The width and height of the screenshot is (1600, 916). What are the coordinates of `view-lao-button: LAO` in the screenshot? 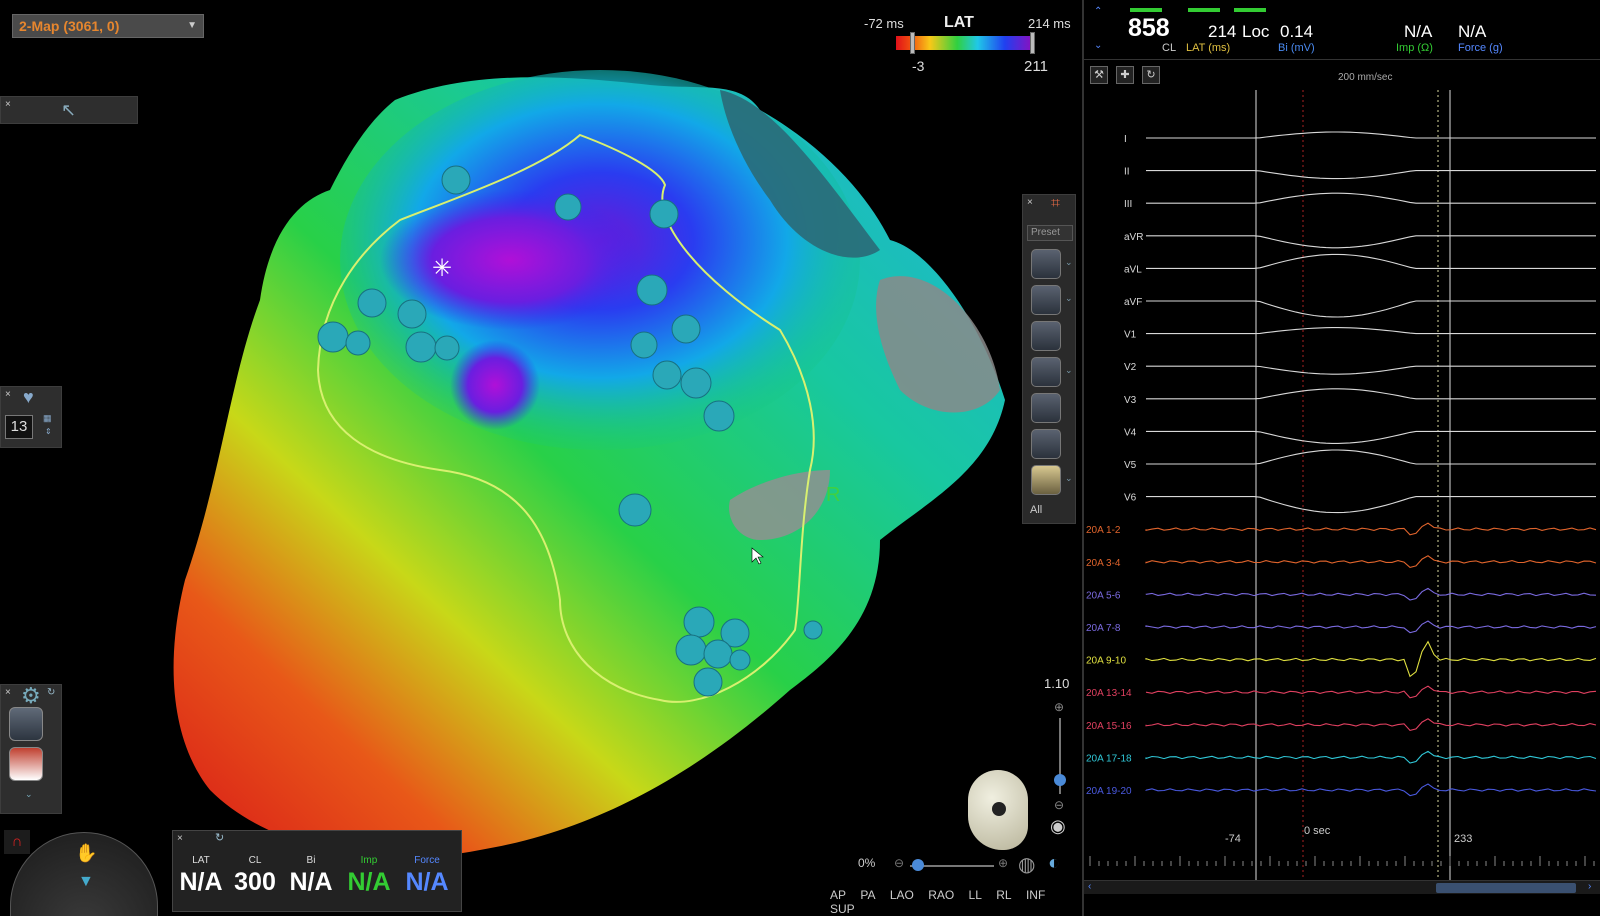 It's located at (902, 895).